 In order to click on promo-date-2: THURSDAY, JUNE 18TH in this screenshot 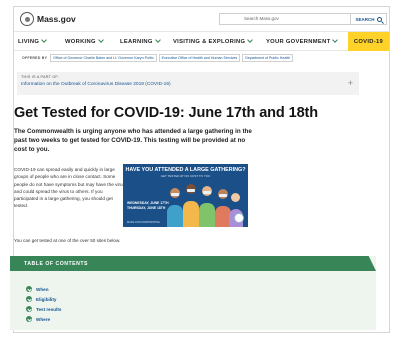, I will do `click(146, 207)`.